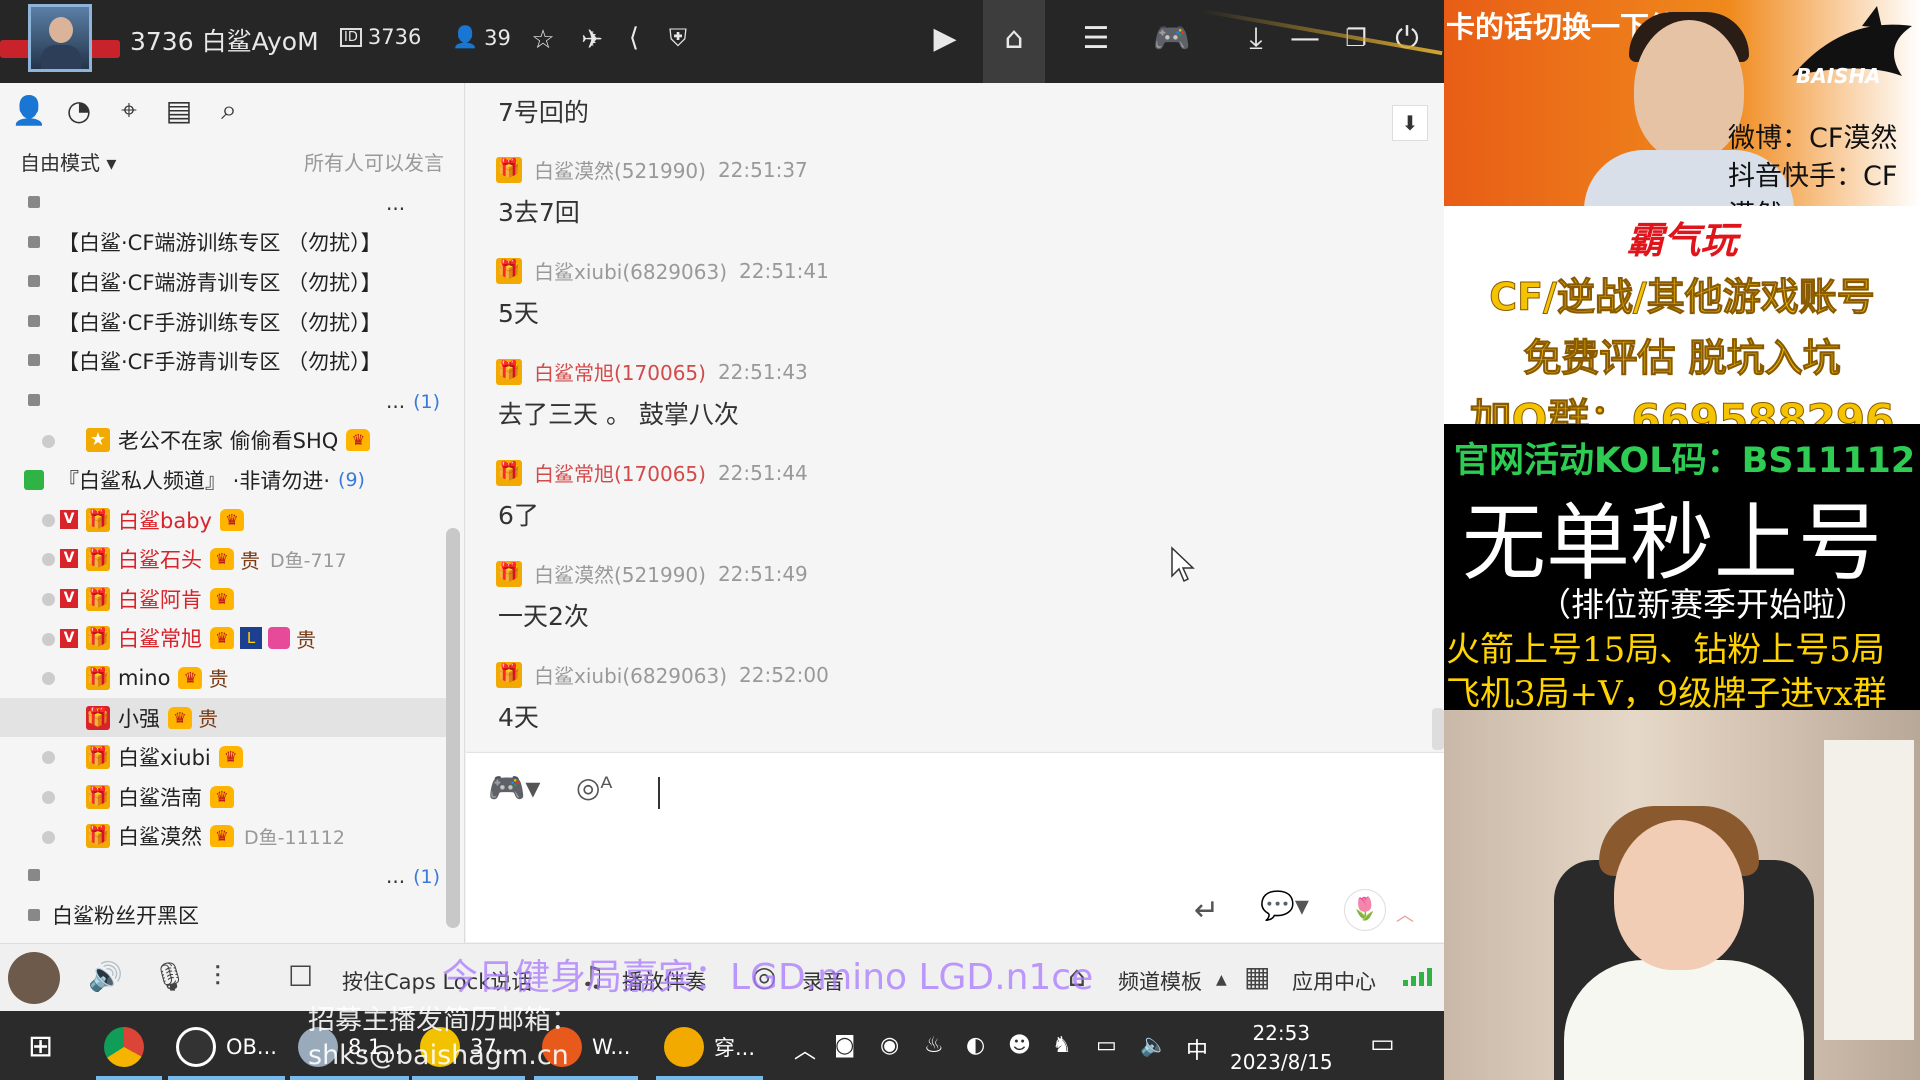 This screenshot has width=1920, height=1080. What do you see at coordinates (225, 243) in the screenshot?
I see `channel-row: 【白鲨·CF端游训练专区 （勿扰）】` at bounding box center [225, 243].